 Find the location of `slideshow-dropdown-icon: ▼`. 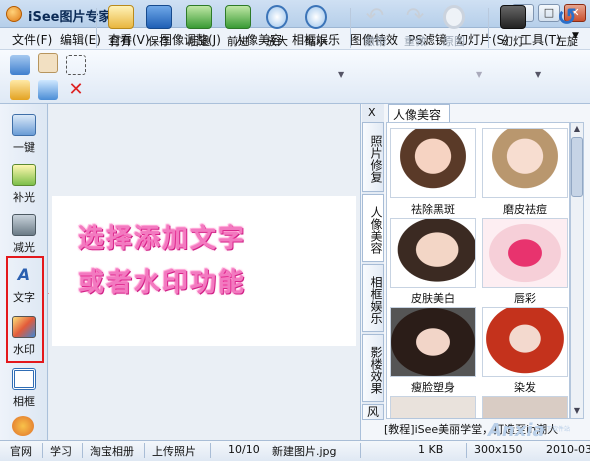

slideshow-dropdown-icon: ▼ is located at coordinates (538, 74).